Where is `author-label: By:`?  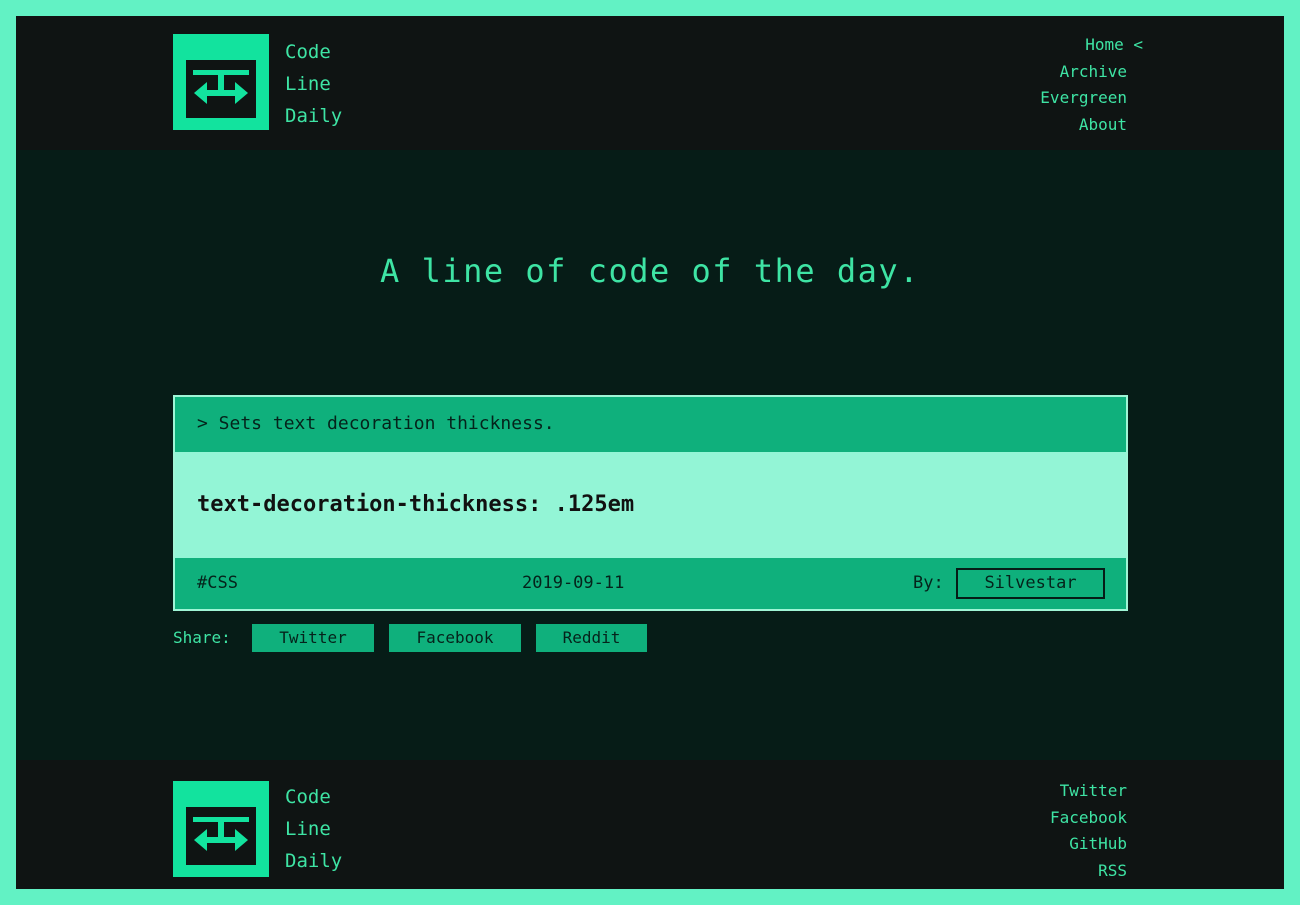
author-label: By: is located at coordinates (928, 583).